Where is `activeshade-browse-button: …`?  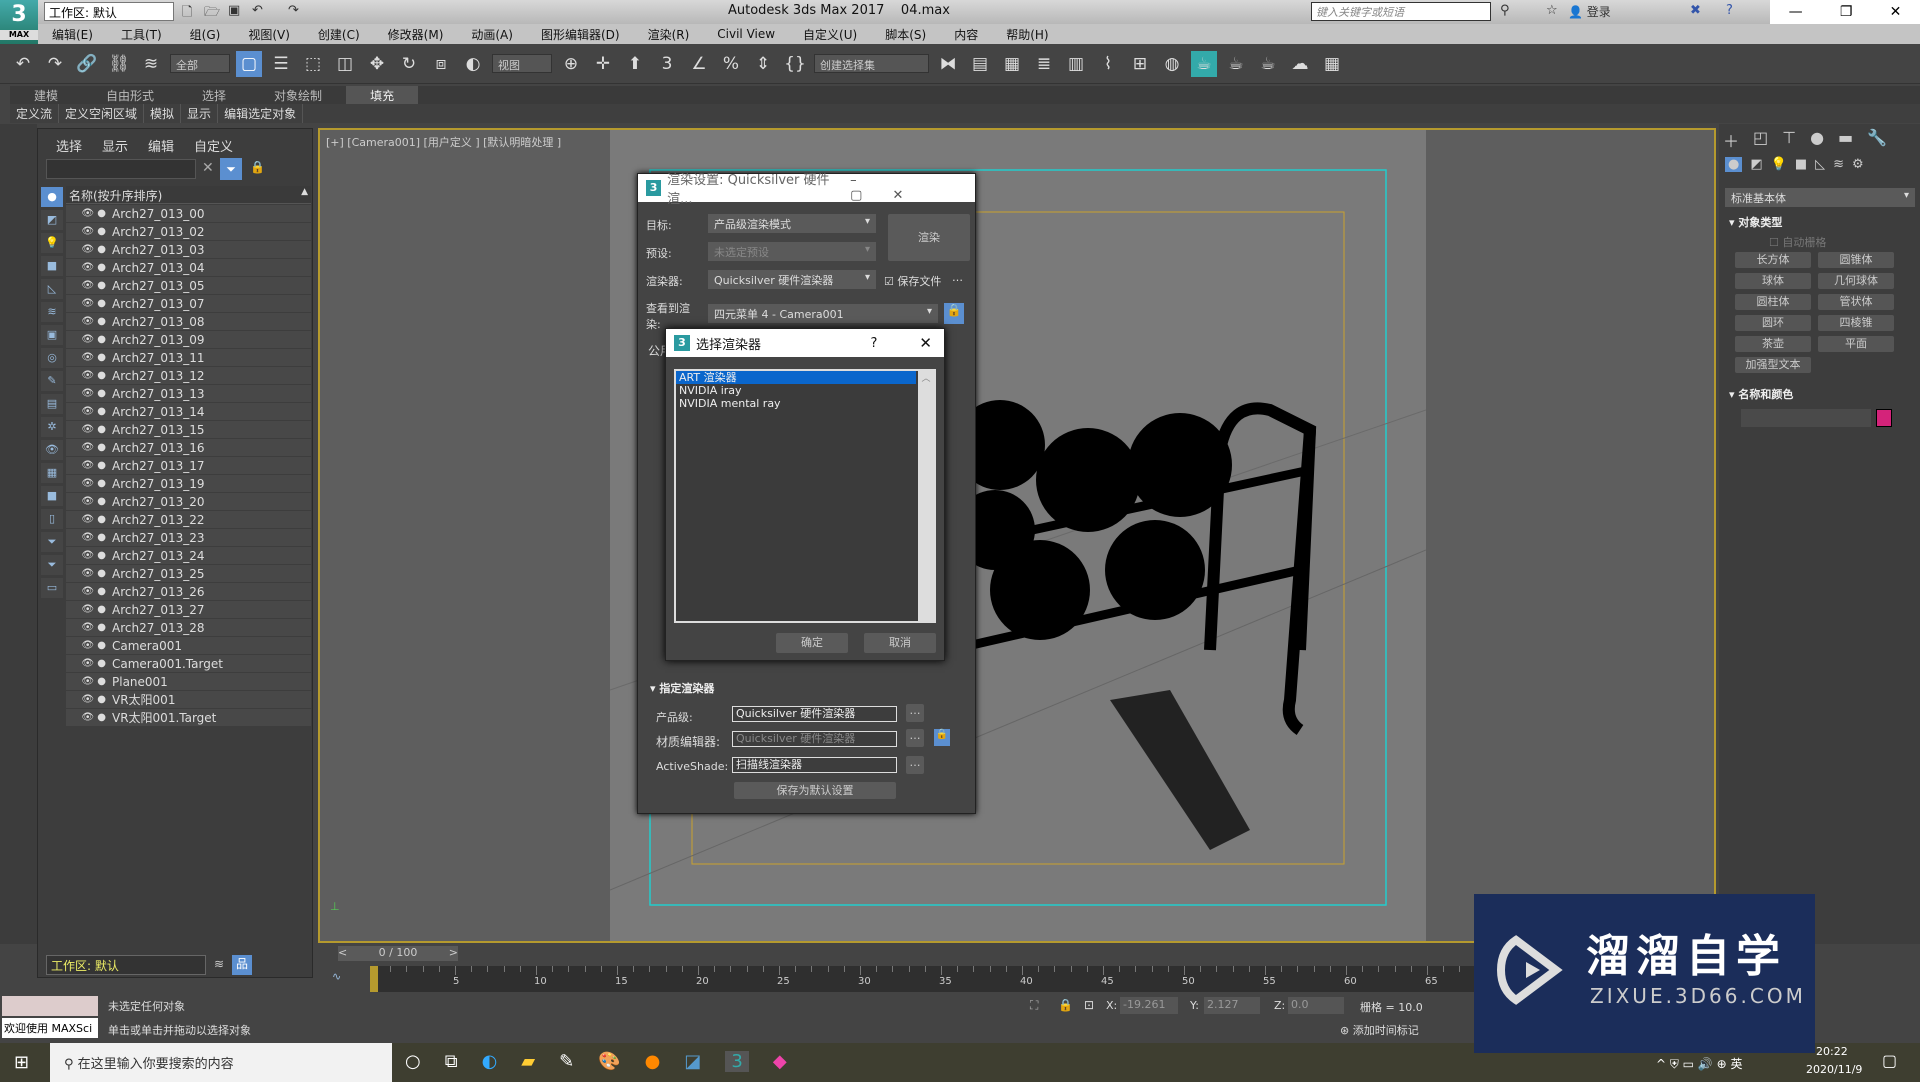
activeshade-browse-button: … is located at coordinates (915, 765).